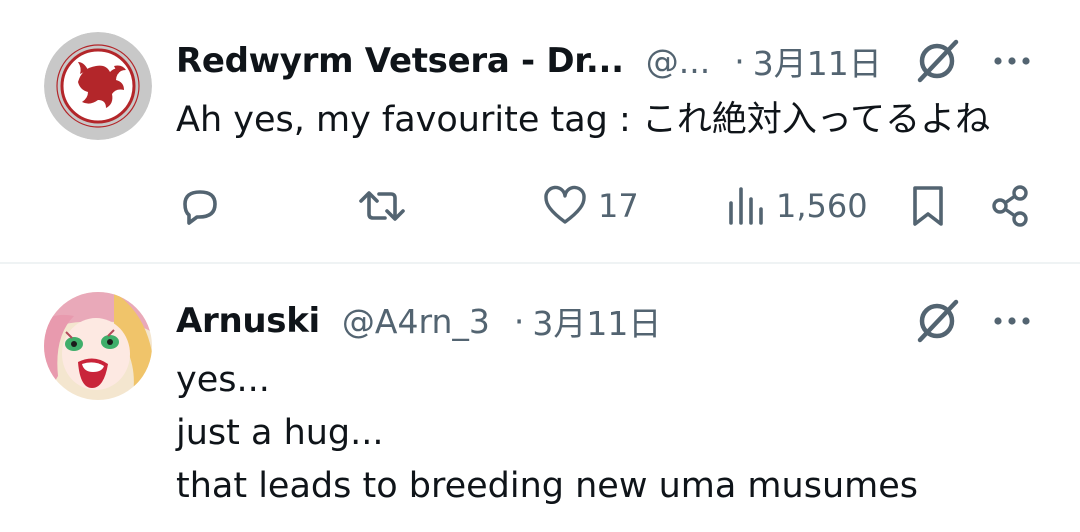 Image resolution: width=1080 pixels, height=532 pixels. I want to click on tweet-header: Redwyrm Vetsera - Dr... @... · 3月11日, so click(529, 61).